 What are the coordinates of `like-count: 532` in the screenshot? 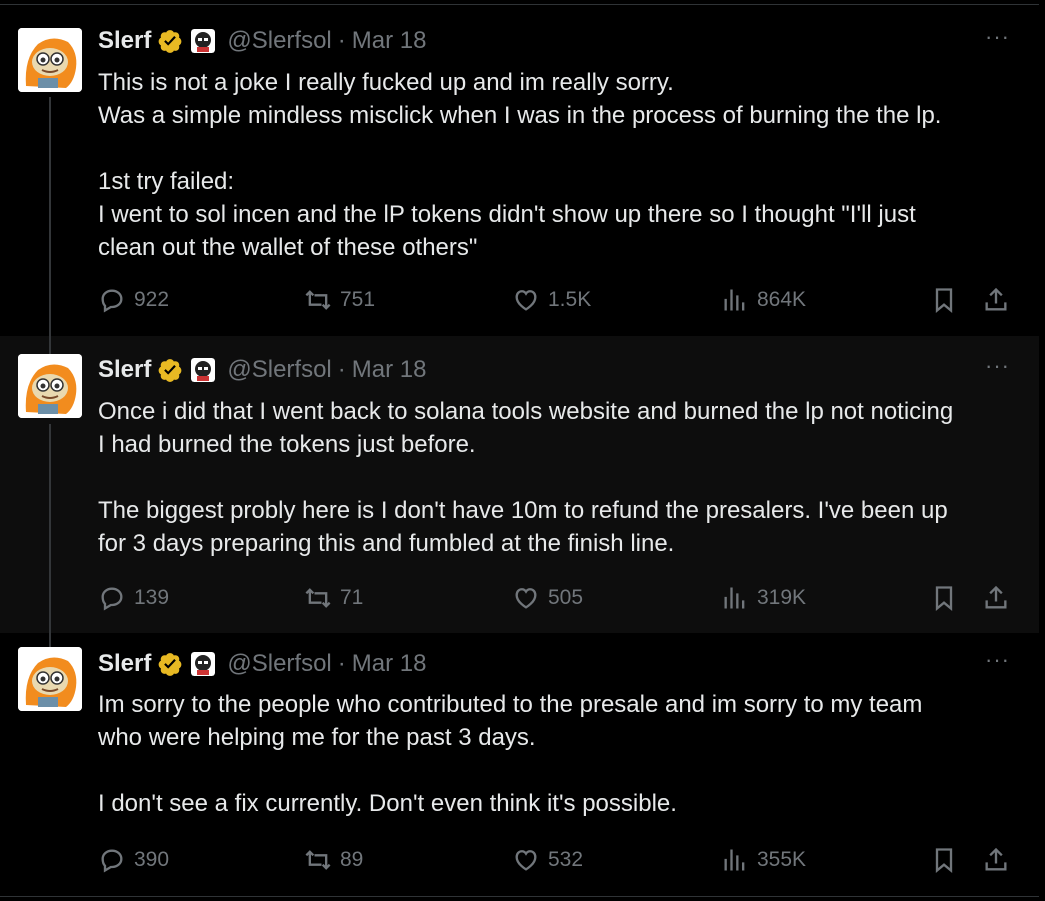 It's located at (566, 859).